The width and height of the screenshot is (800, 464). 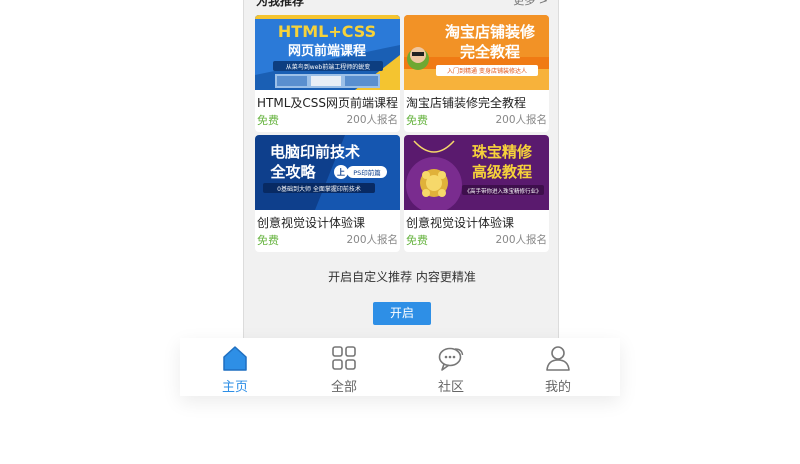 What do you see at coordinates (490, 52) in the screenshot?
I see `banner-line2: 完全教程` at bounding box center [490, 52].